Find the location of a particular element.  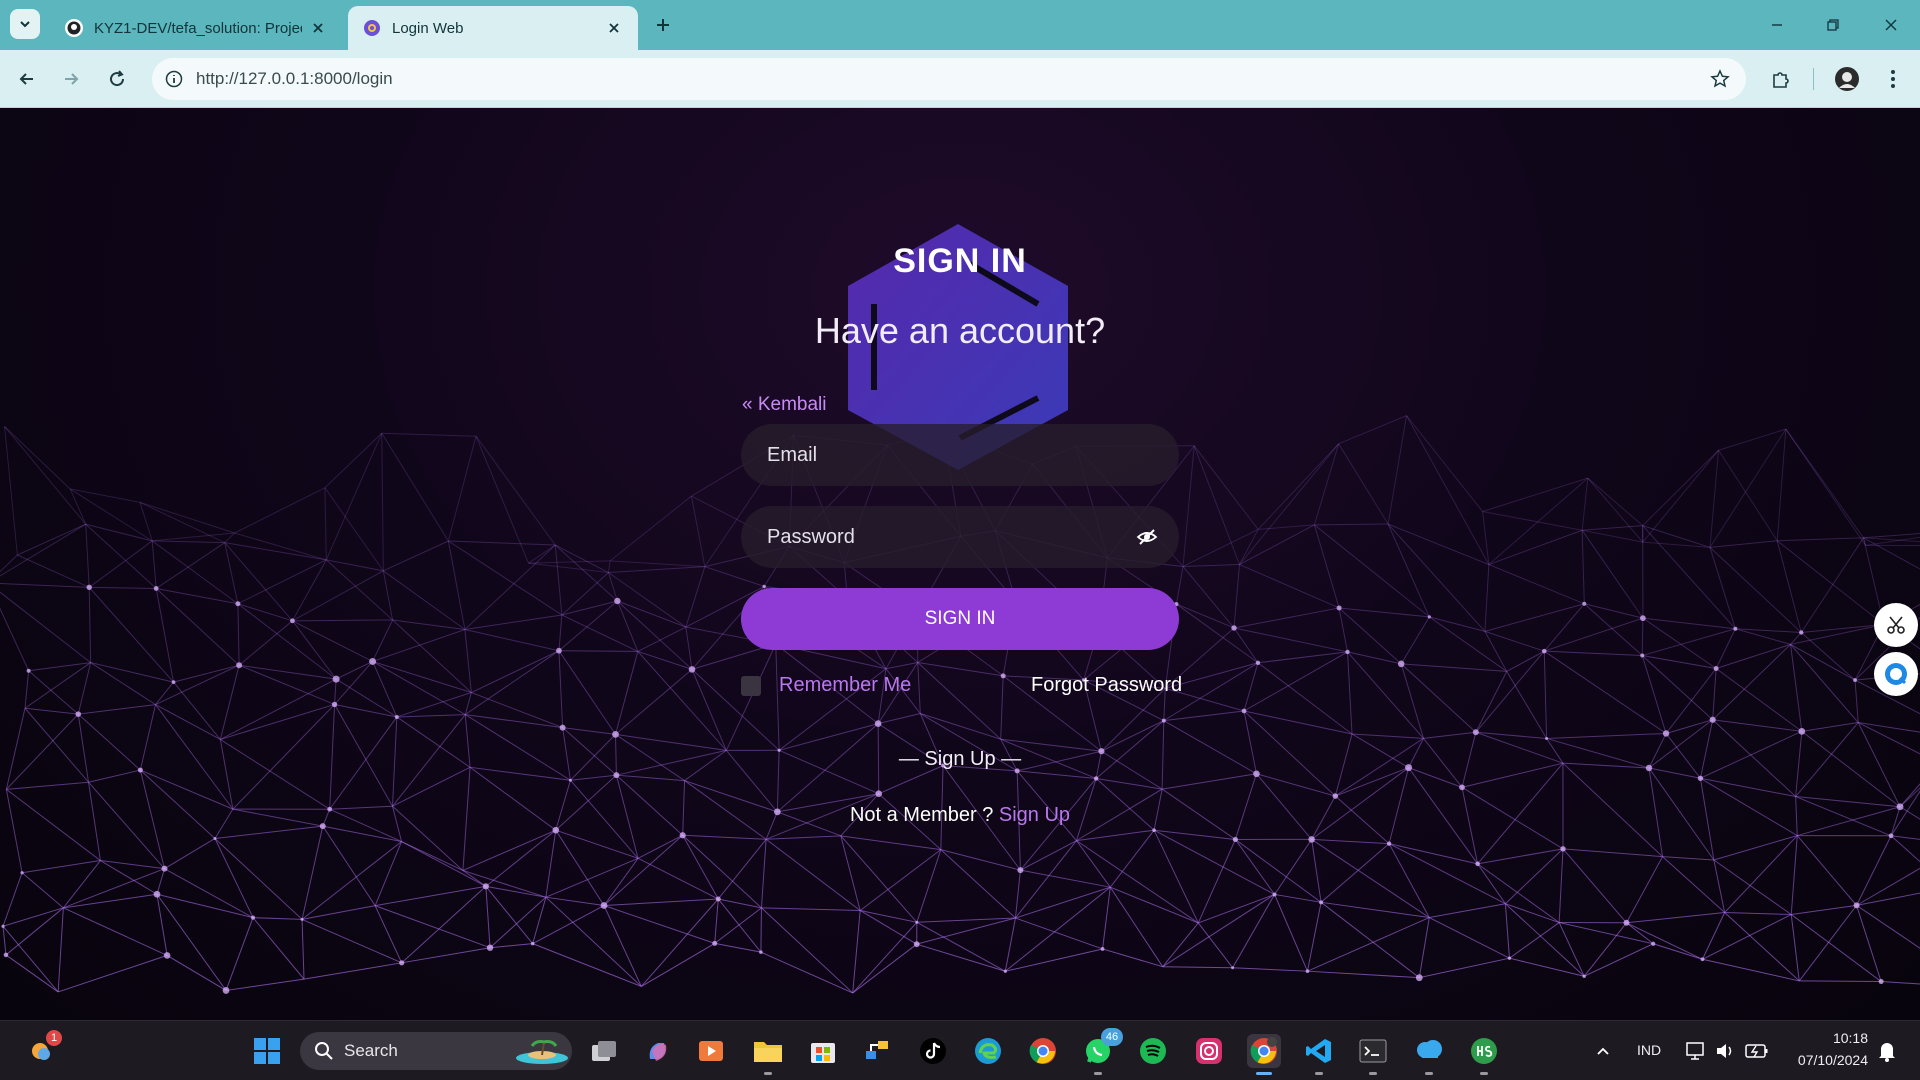

network-tool-app is located at coordinates (877, 1051).